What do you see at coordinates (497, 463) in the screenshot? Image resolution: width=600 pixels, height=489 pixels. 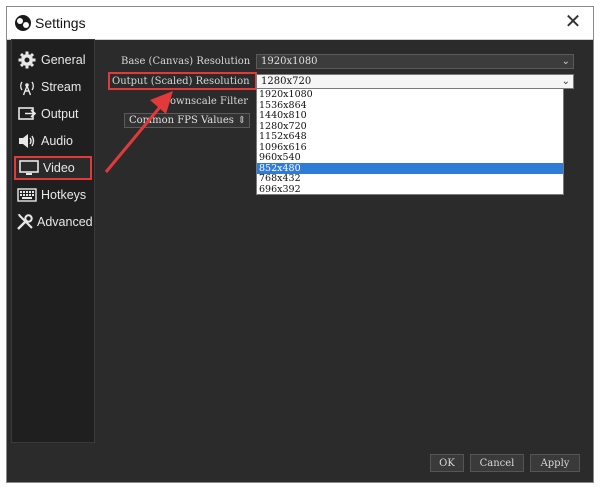 I see `cancel-button: Cancel` at bounding box center [497, 463].